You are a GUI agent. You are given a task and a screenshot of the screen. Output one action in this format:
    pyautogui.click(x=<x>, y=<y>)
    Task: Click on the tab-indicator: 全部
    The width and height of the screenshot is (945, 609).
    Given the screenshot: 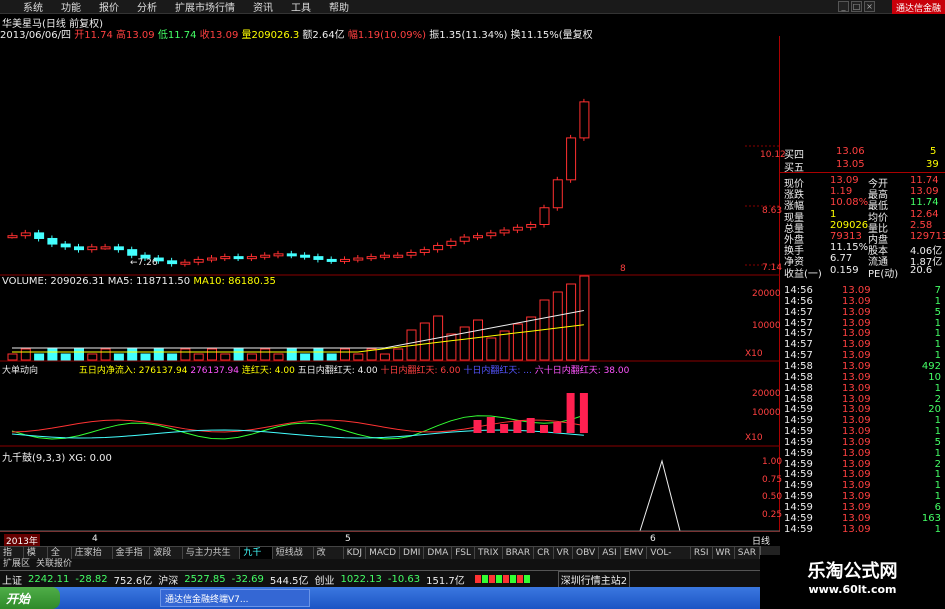 What is the action you would take?
    pyautogui.click(x=60, y=558)
    